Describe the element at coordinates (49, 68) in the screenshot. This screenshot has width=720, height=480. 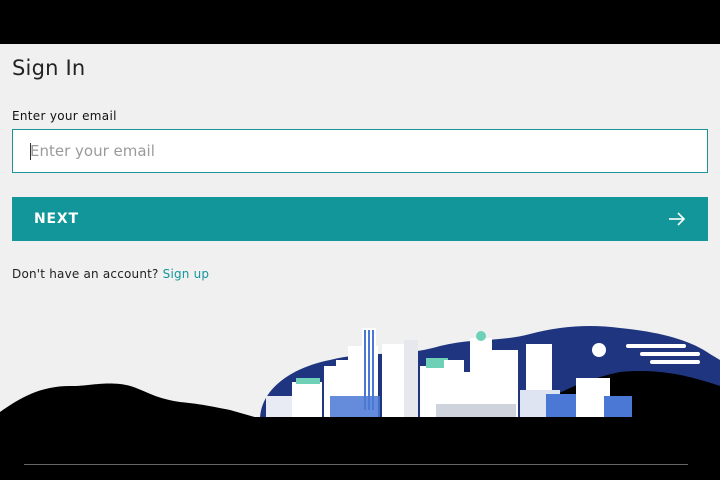
I see `page-title: Sign In` at that location.